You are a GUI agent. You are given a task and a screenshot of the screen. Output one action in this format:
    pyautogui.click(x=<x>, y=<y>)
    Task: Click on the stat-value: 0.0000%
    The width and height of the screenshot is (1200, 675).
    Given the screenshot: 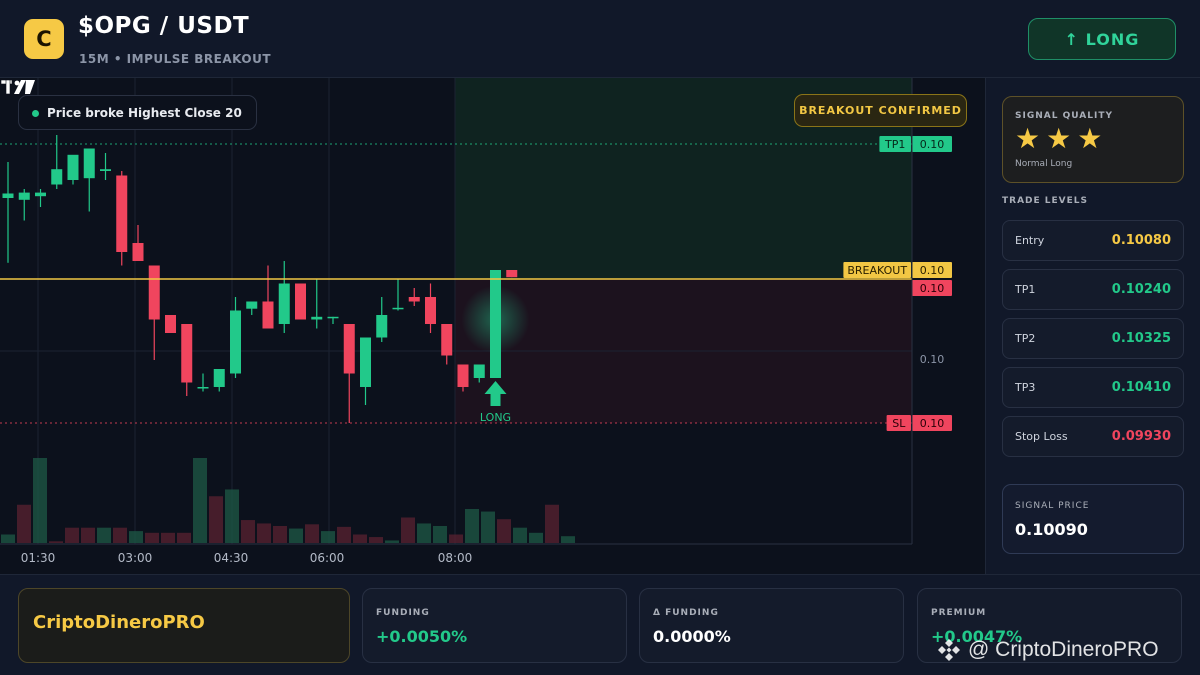 What is the action you would take?
    pyautogui.click(x=692, y=636)
    